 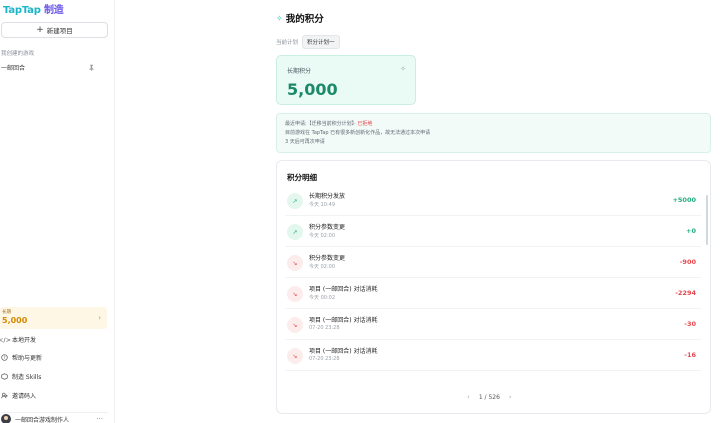 What do you see at coordinates (358, 133) in the screenshot?
I see `notice-line-2: 目前游戏在 TapTap 已有很多新创新化作品，故无法通过本次申请` at bounding box center [358, 133].